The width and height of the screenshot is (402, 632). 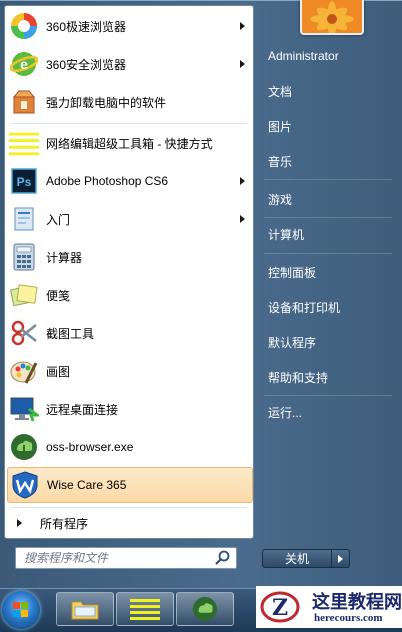 I want to click on program-label: 360安全浏览器, so click(x=86, y=64).